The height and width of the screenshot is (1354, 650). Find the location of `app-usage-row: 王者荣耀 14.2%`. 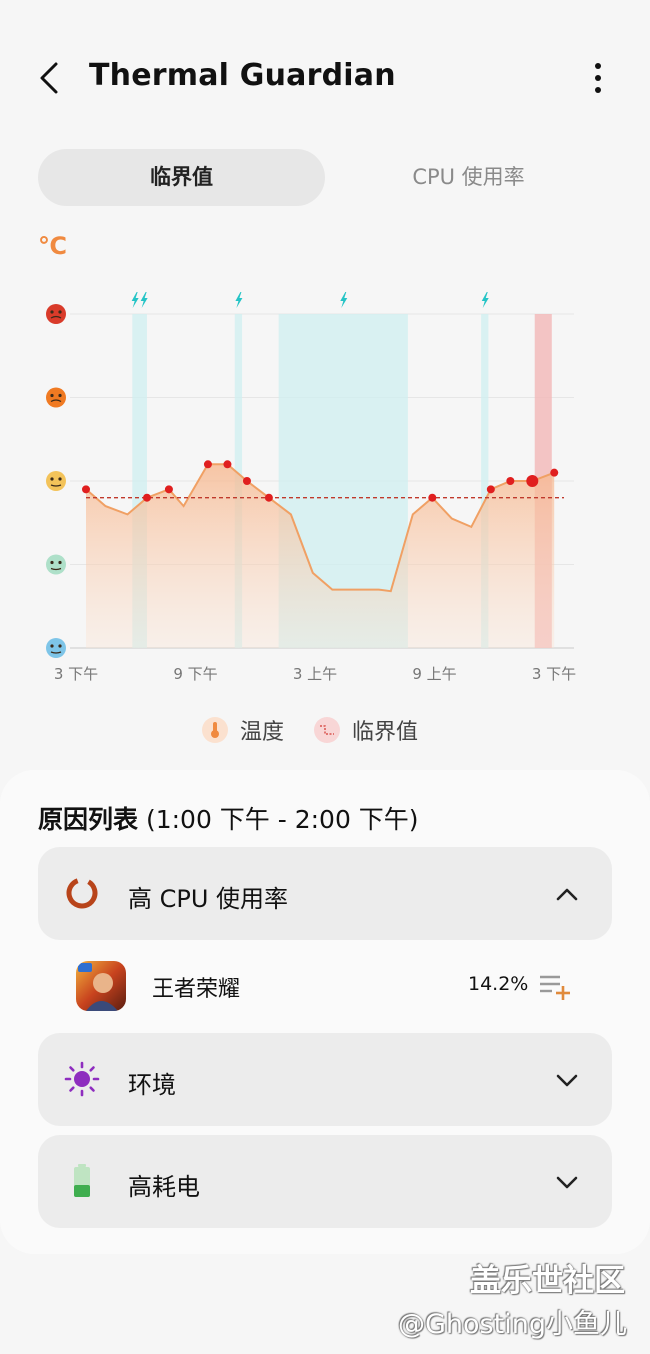

app-usage-row: 王者荣耀 14.2% is located at coordinates (325, 986).